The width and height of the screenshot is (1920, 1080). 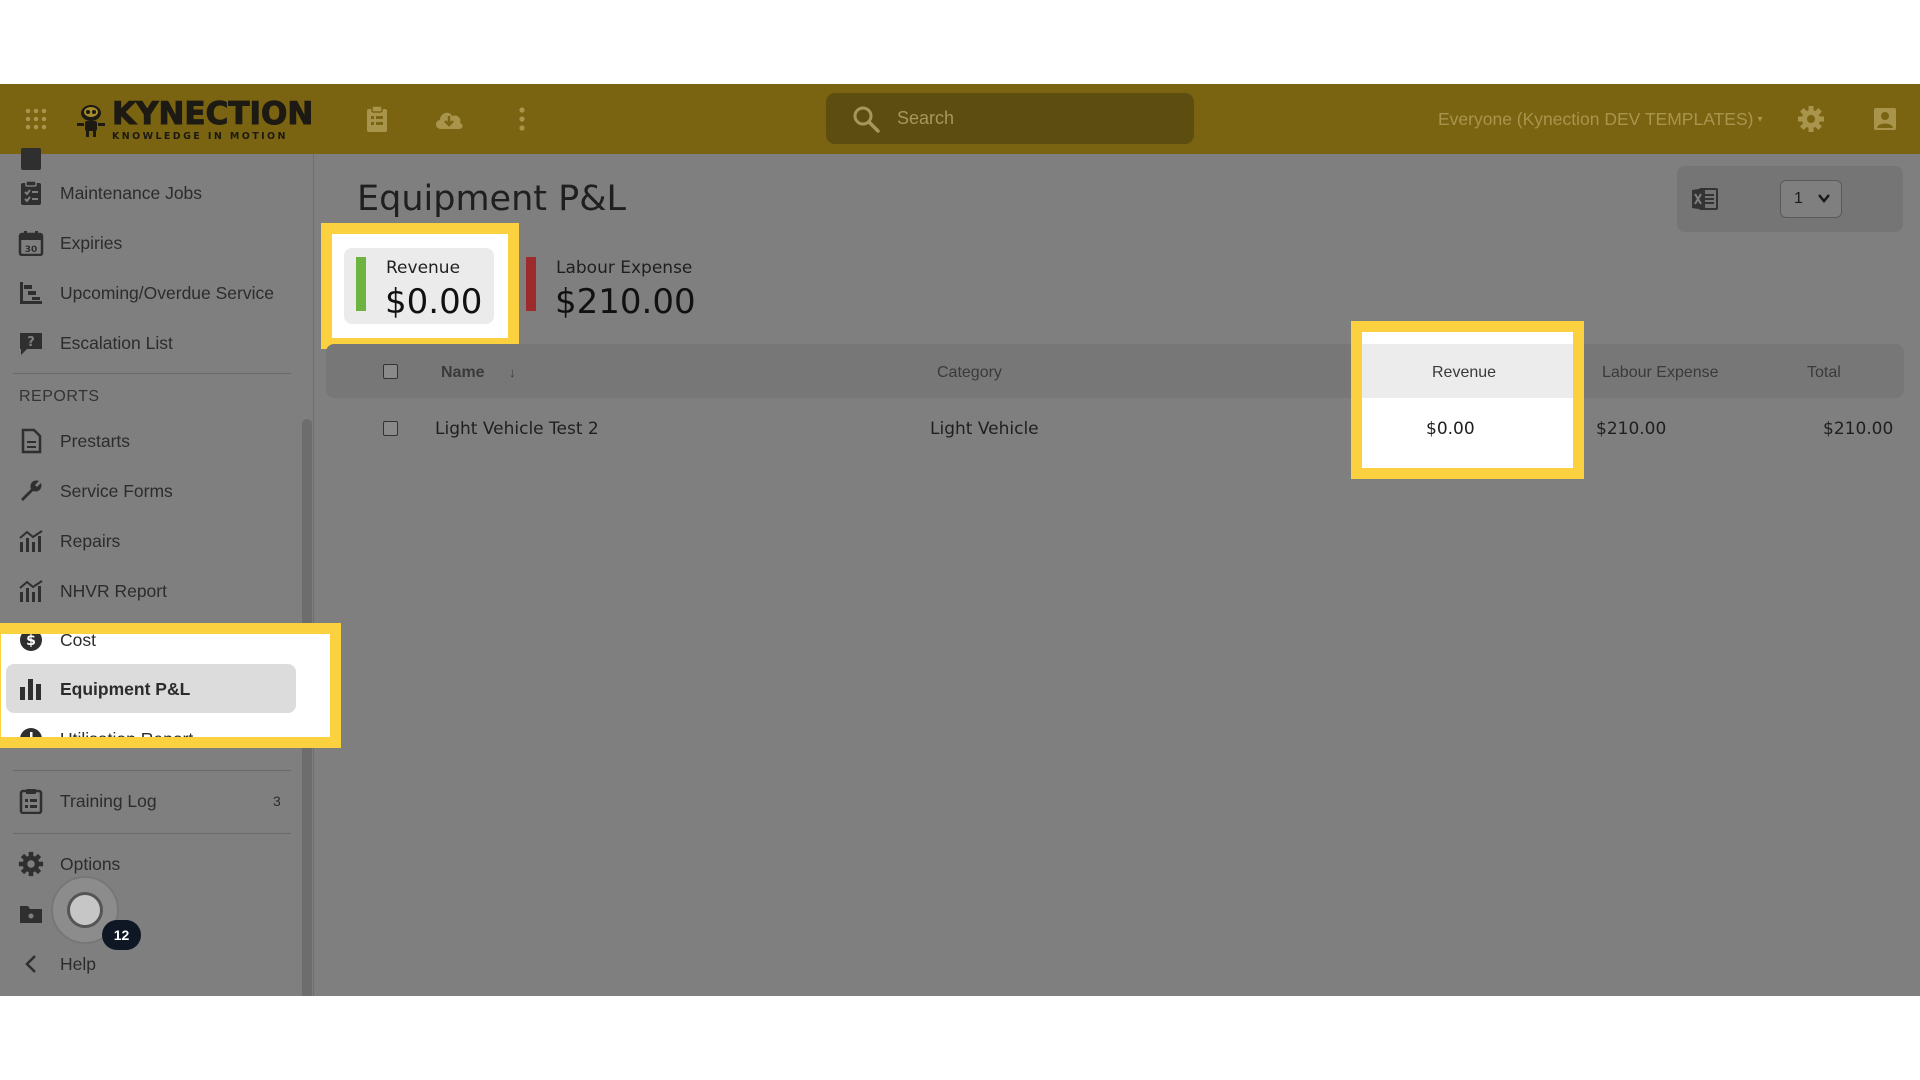 I want to click on cell-total: $210.00, so click(x=1858, y=429).